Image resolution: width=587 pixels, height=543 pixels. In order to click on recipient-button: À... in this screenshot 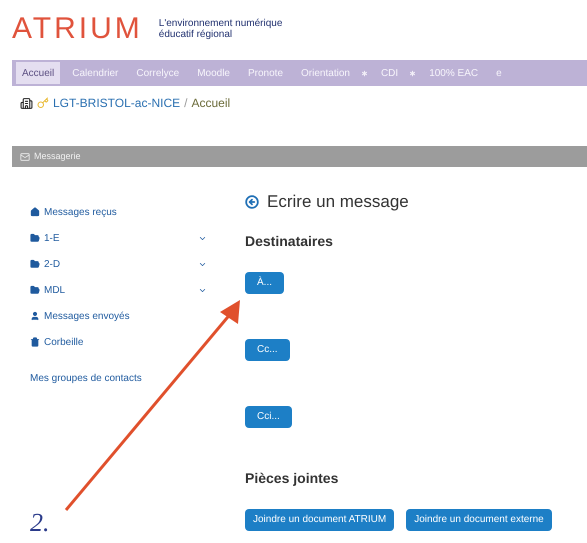, I will do `click(264, 283)`.